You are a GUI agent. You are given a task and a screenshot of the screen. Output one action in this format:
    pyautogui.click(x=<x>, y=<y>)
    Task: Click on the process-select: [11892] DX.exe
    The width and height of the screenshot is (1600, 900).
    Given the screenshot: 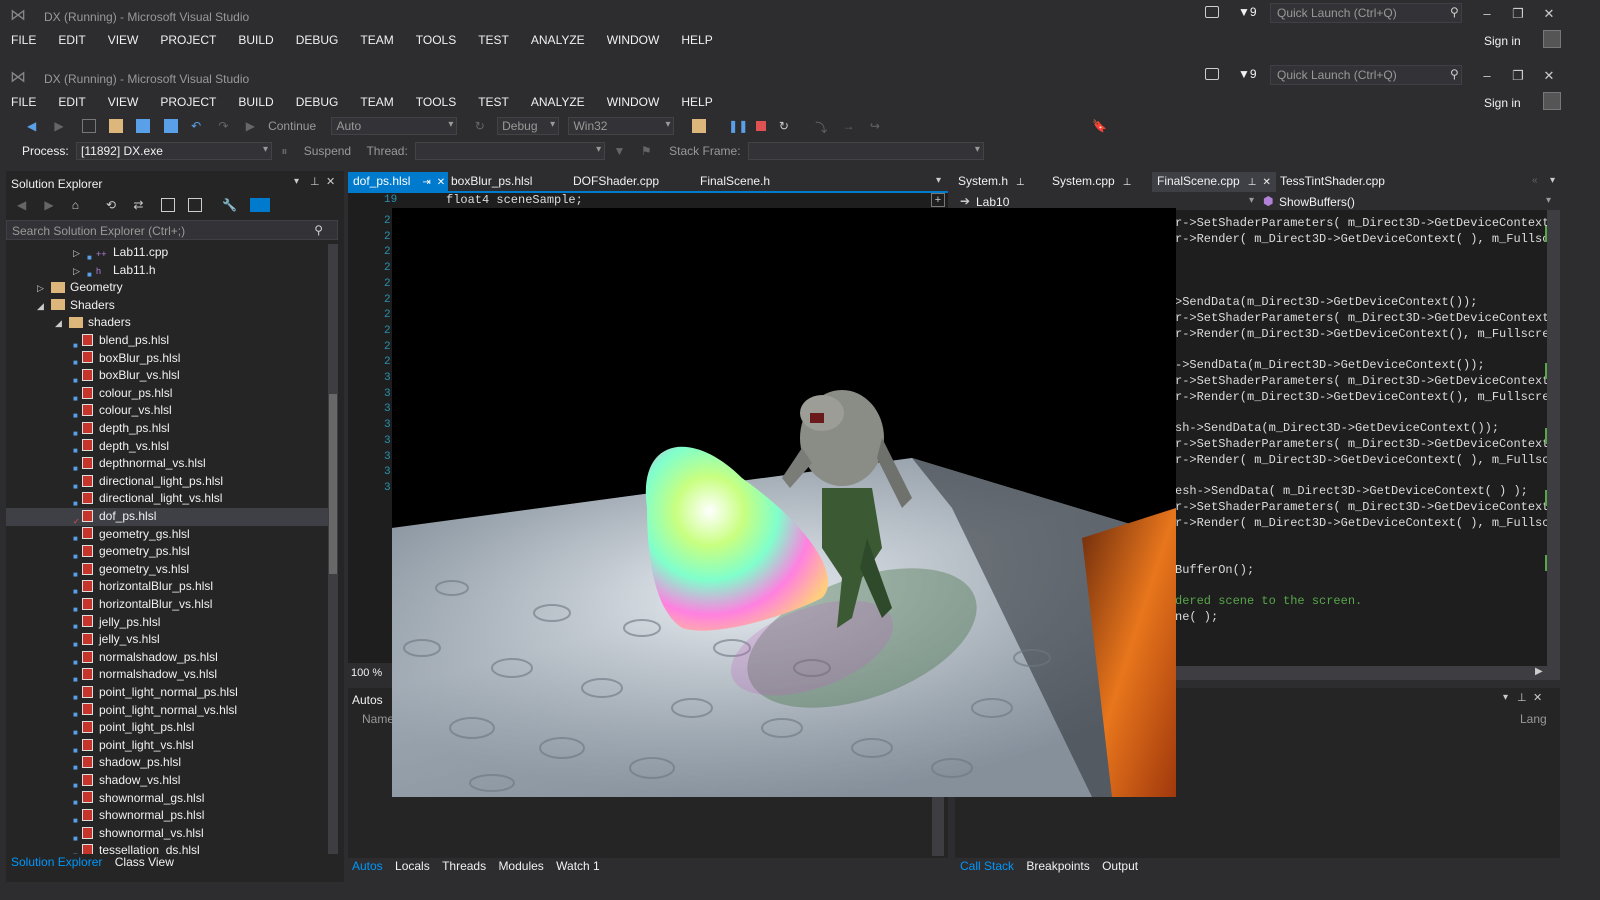 What is the action you would take?
    pyautogui.click(x=174, y=151)
    